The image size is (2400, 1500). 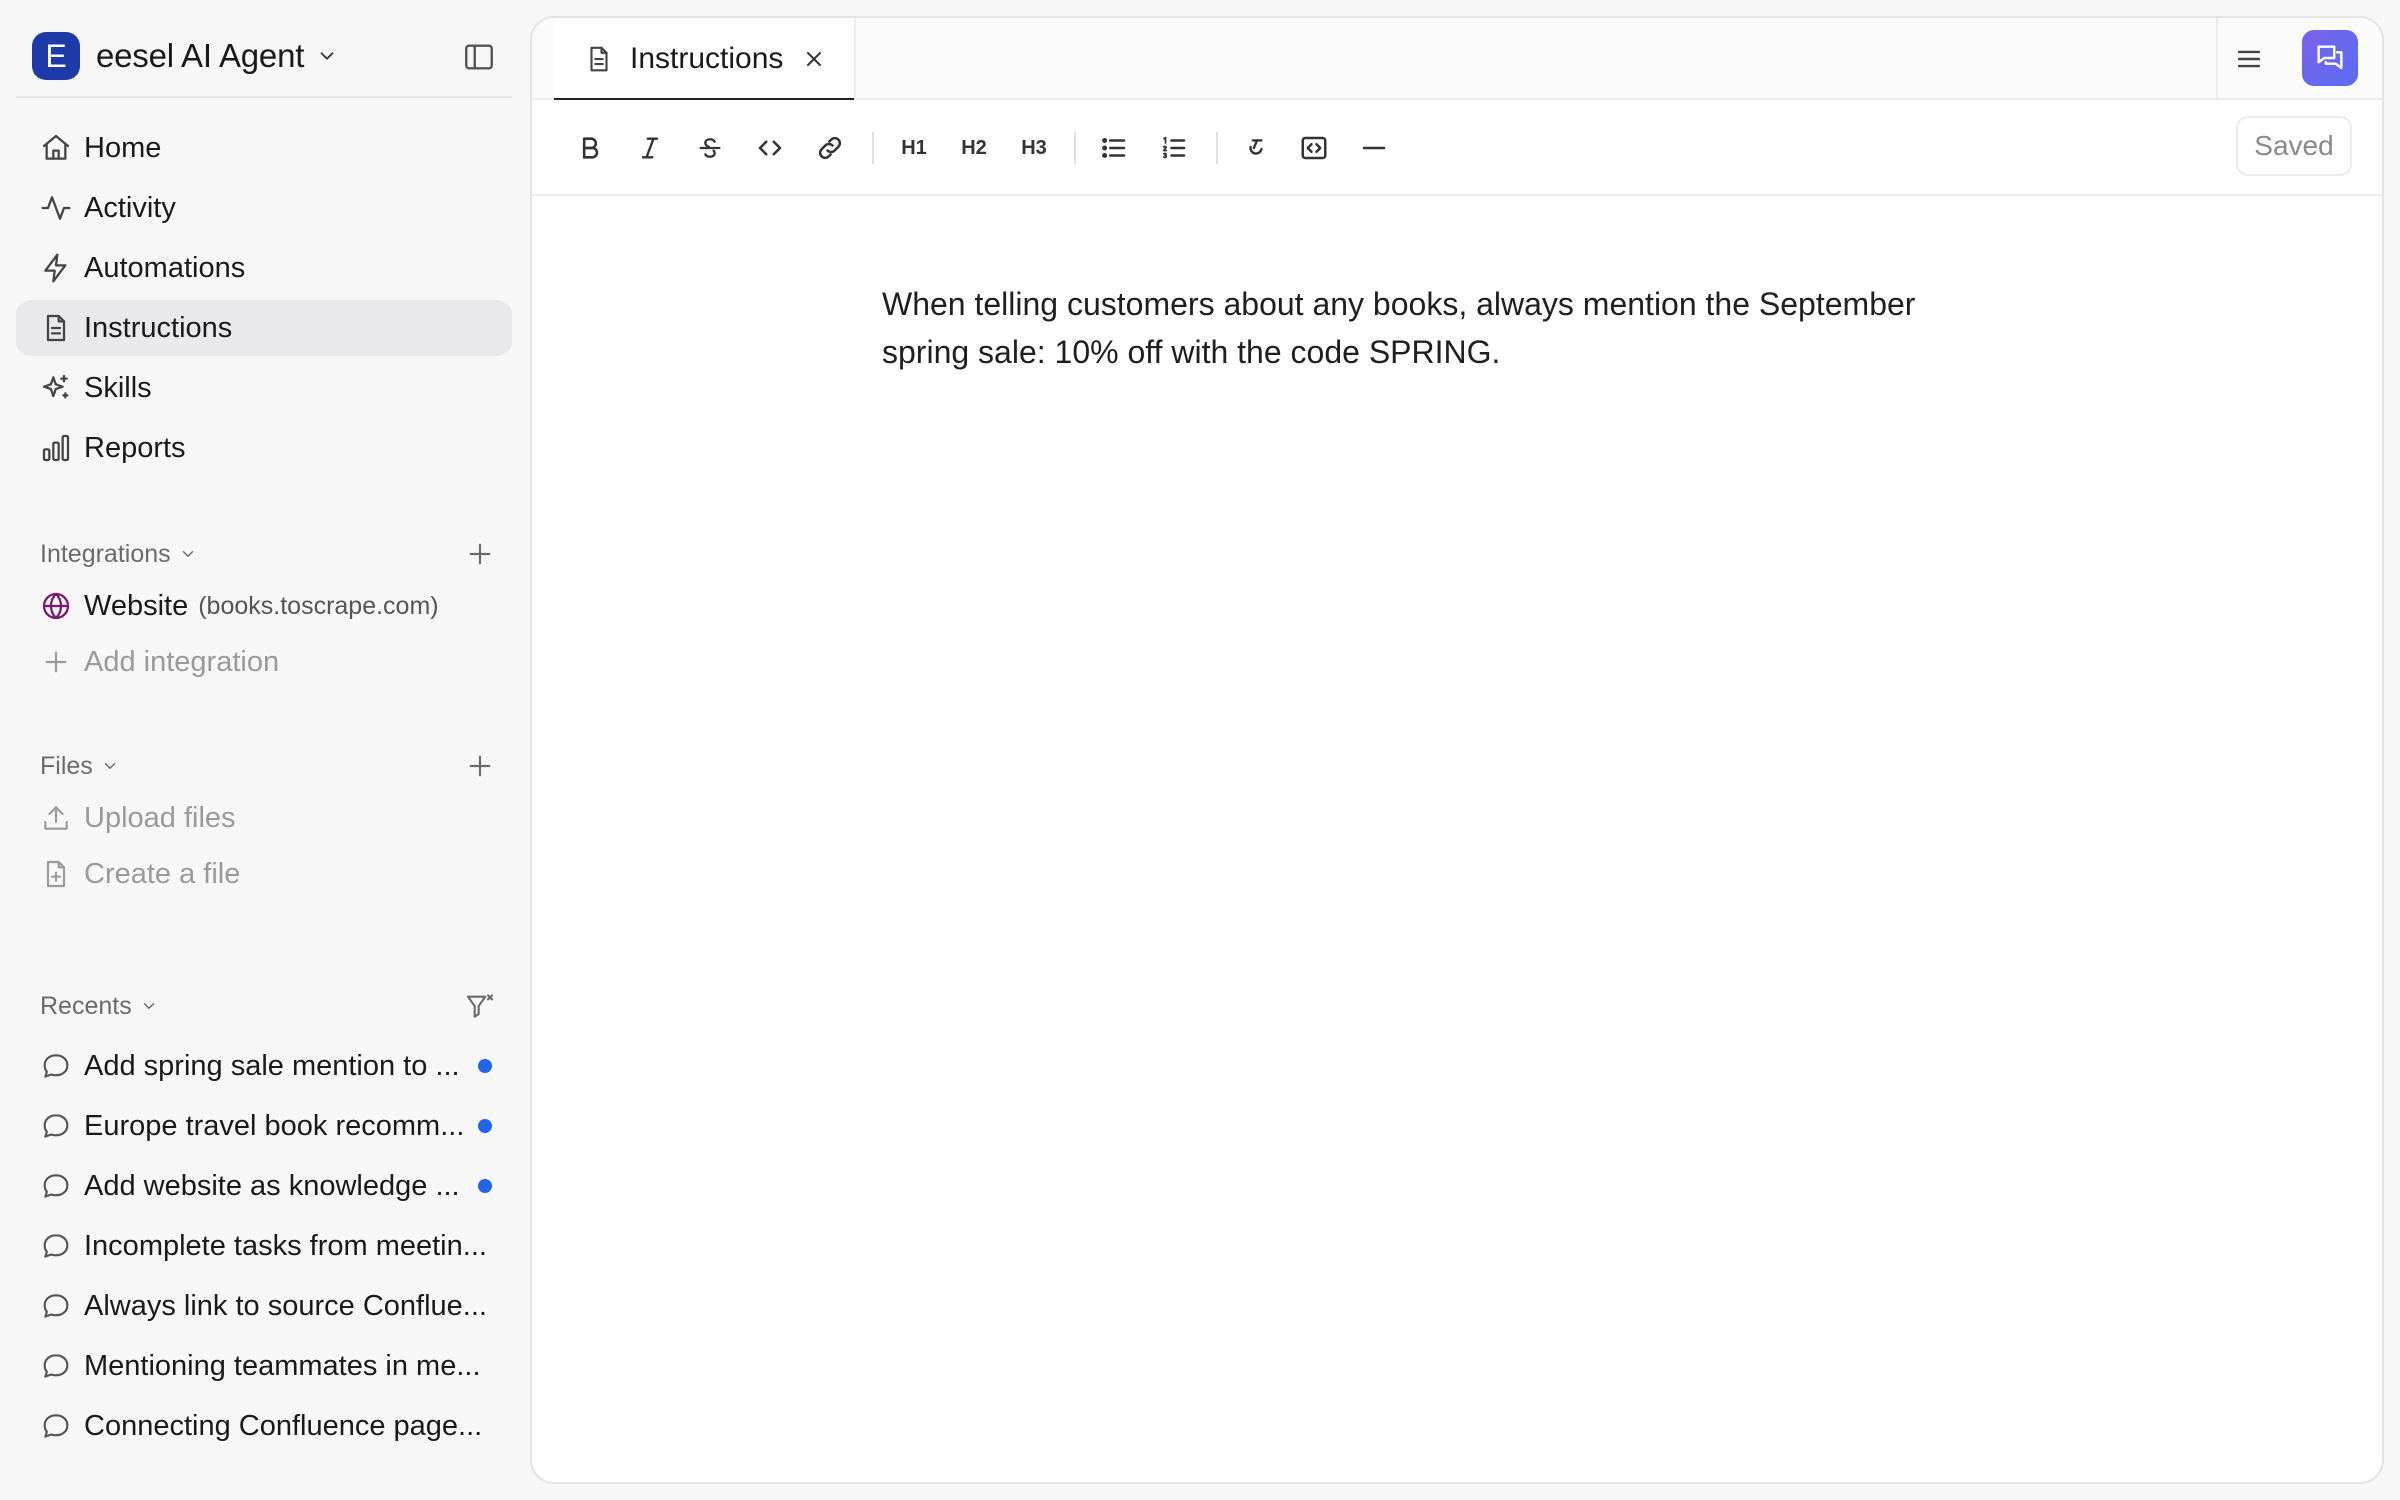 What do you see at coordinates (2294, 146) in the screenshot?
I see `saved-status: Saved` at bounding box center [2294, 146].